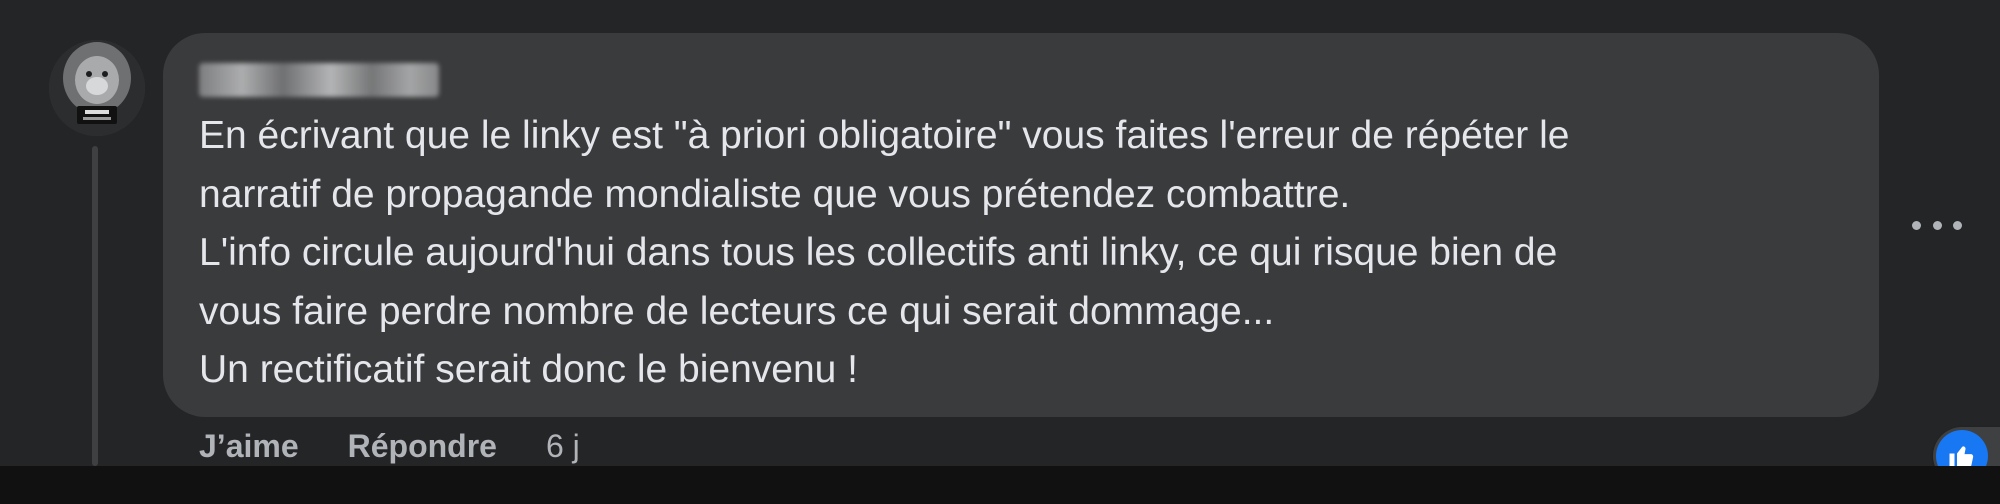 Image resolution: width=2000 pixels, height=504 pixels. I want to click on reply-button: Répondre, so click(422, 446).